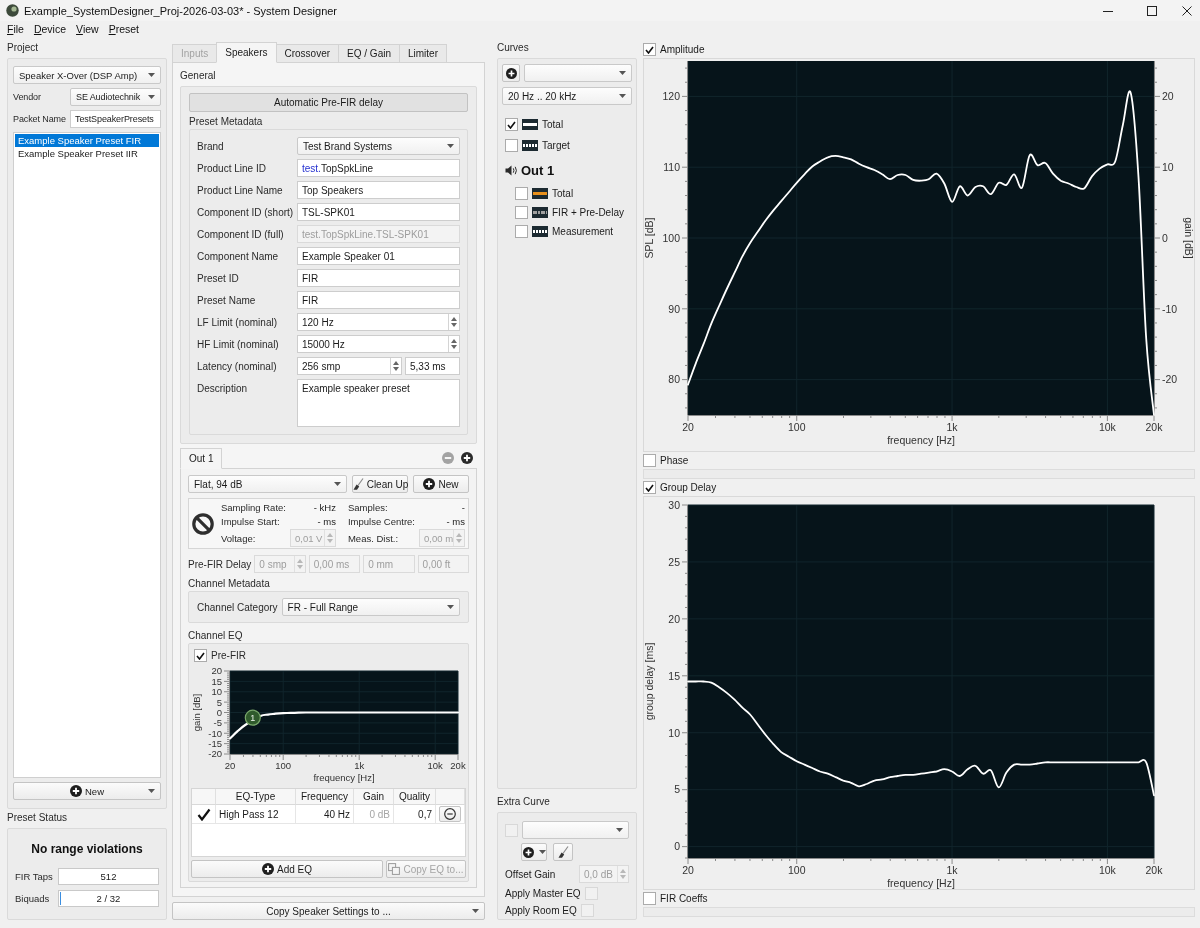 The image size is (1200, 928). What do you see at coordinates (378, 322) in the screenshot?
I see `spin-box: 120 Hz` at bounding box center [378, 322].